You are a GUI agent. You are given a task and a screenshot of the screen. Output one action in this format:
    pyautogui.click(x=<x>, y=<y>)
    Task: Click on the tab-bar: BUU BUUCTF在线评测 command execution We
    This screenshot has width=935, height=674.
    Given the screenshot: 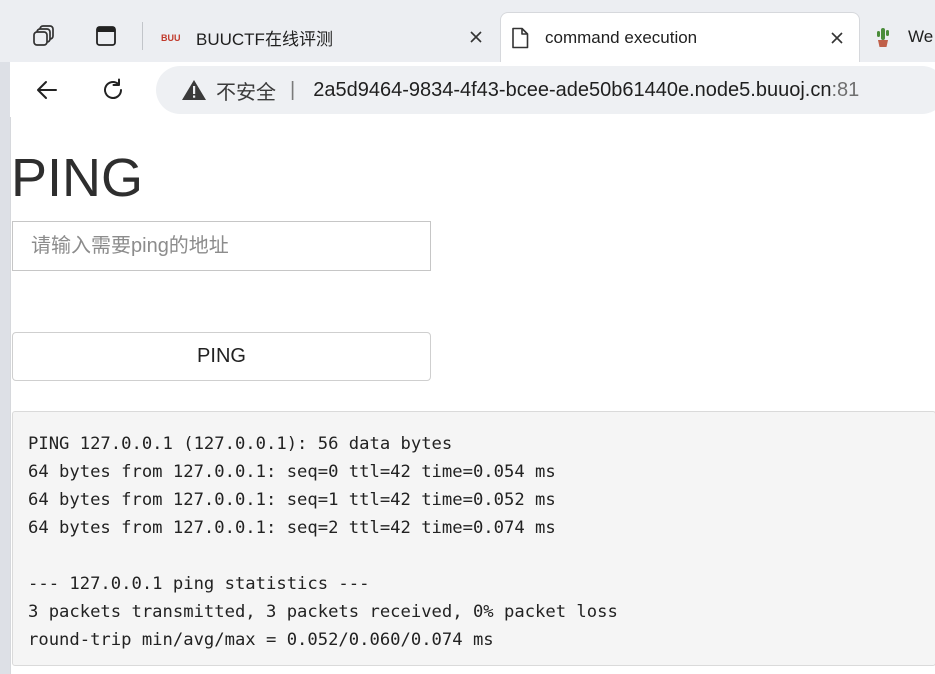 What is the action you would take?
    pyautogui.click(x=467, y=31)
    